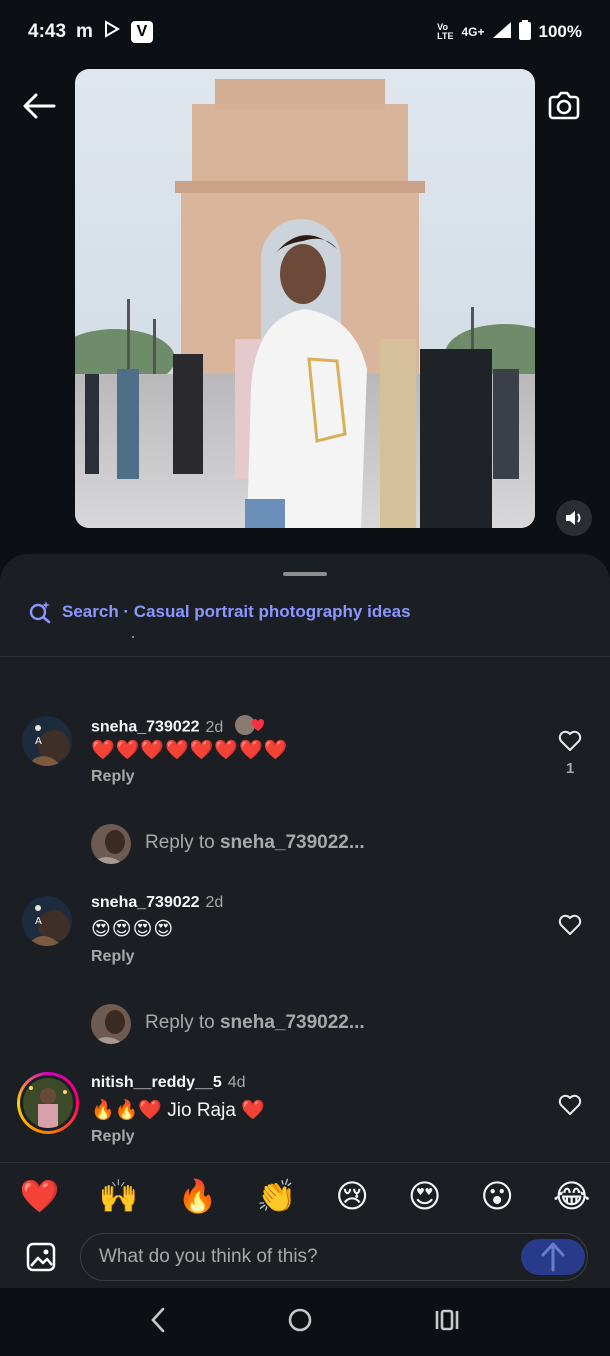 Image resolution: width=610 pixels, height=1356 pixels. What do you see at coordinates (40, 1196) in the screenshot?
I see `reaction-heart: ❤️` at bounding box center [40, 1196].